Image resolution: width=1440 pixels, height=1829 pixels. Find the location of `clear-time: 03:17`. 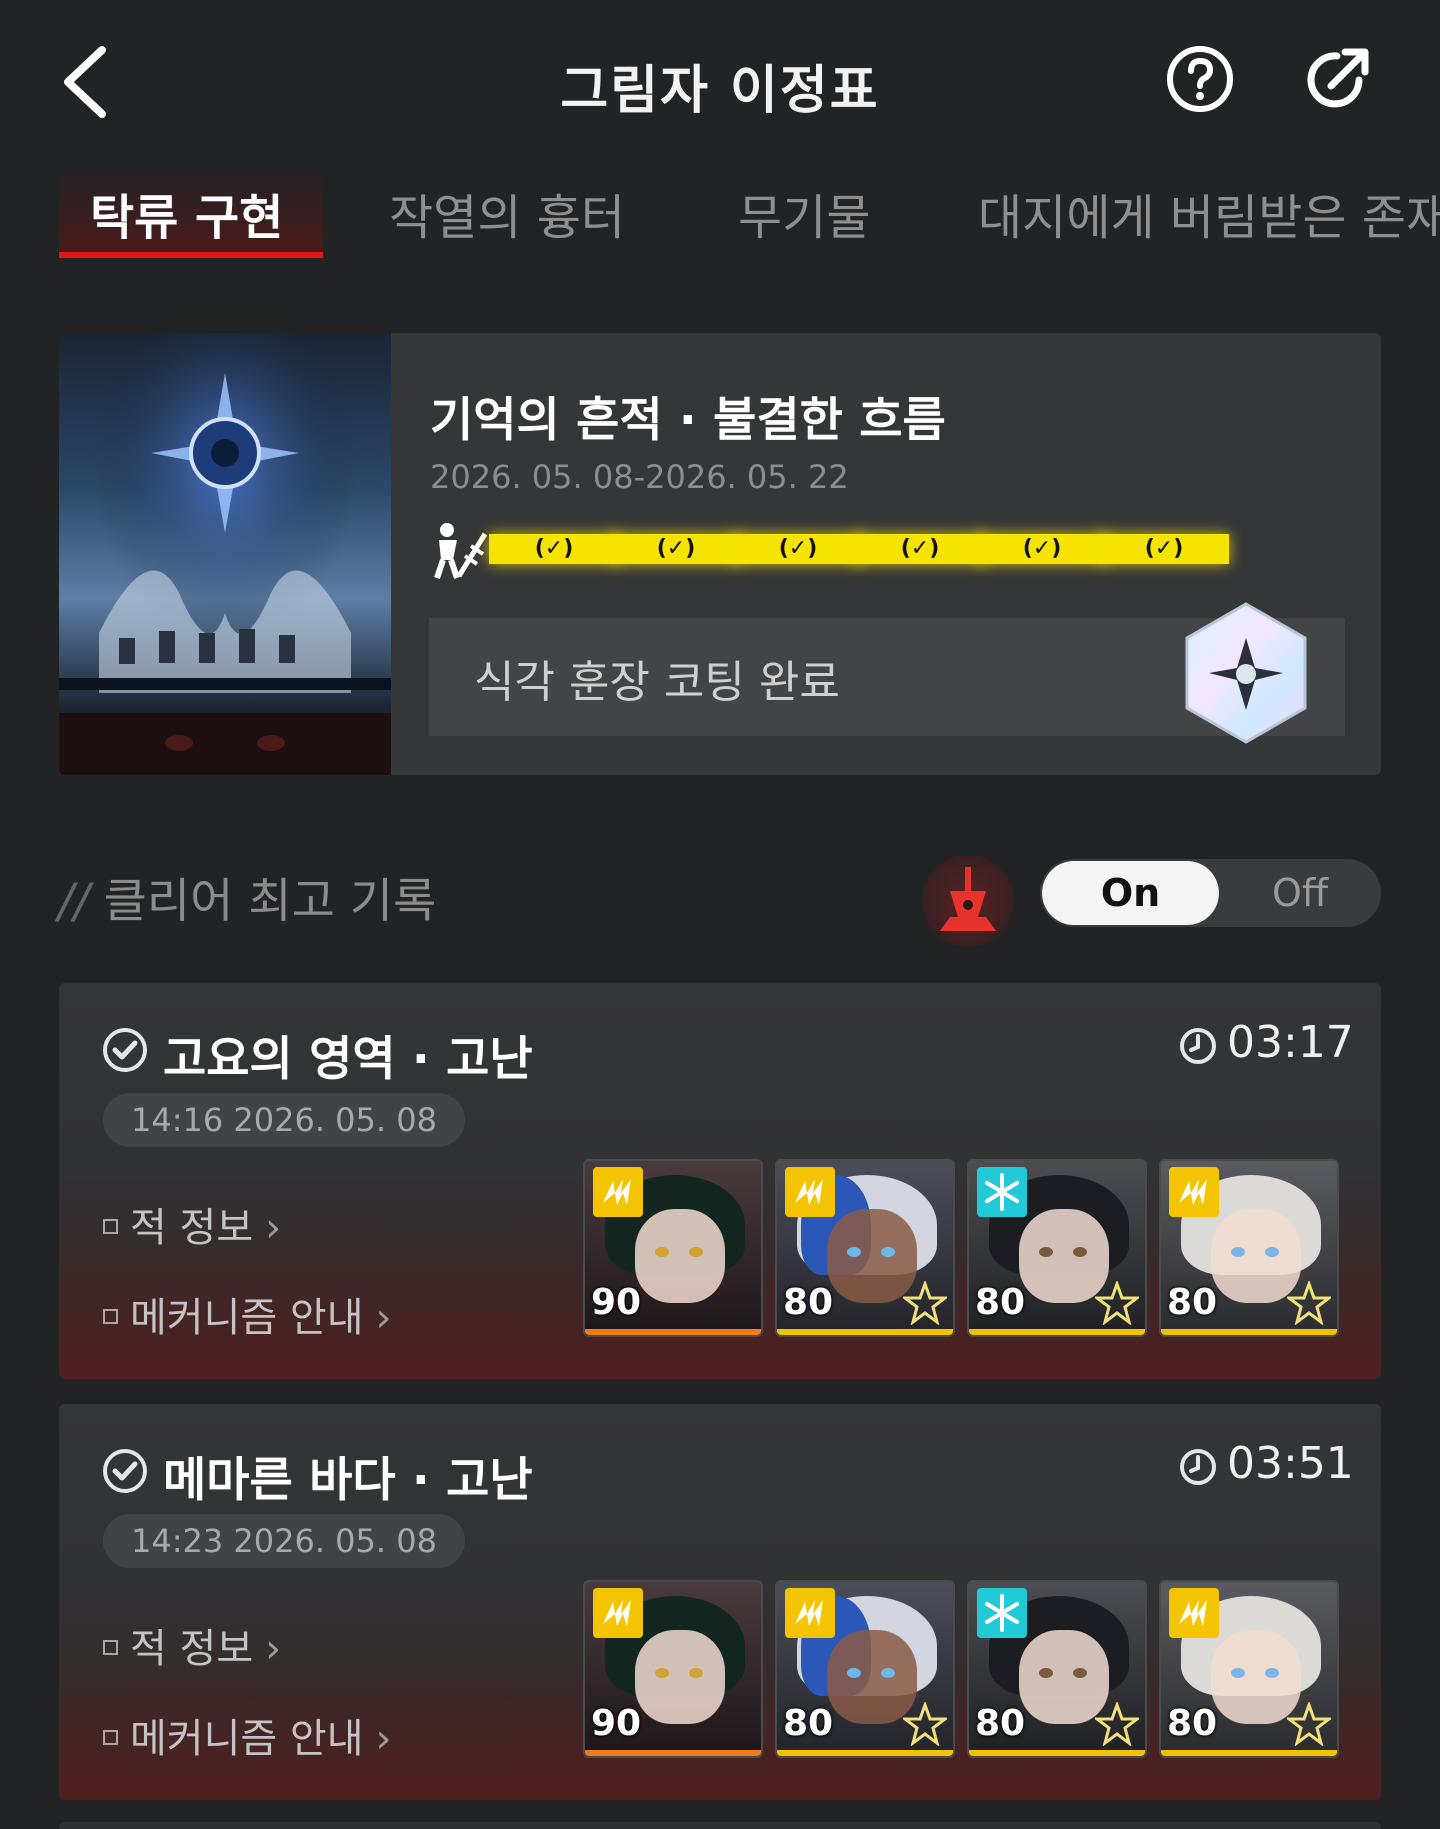

clear-time: 03:17 is located at coordinates (1290, 1042).